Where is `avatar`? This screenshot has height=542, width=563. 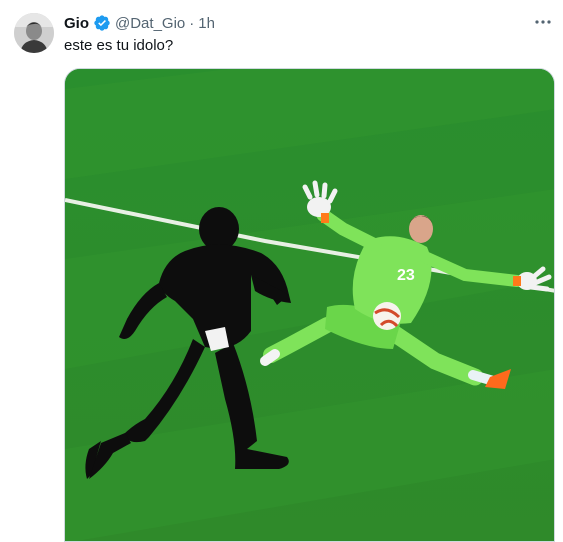 avatar is located at coordinates (34, 33).